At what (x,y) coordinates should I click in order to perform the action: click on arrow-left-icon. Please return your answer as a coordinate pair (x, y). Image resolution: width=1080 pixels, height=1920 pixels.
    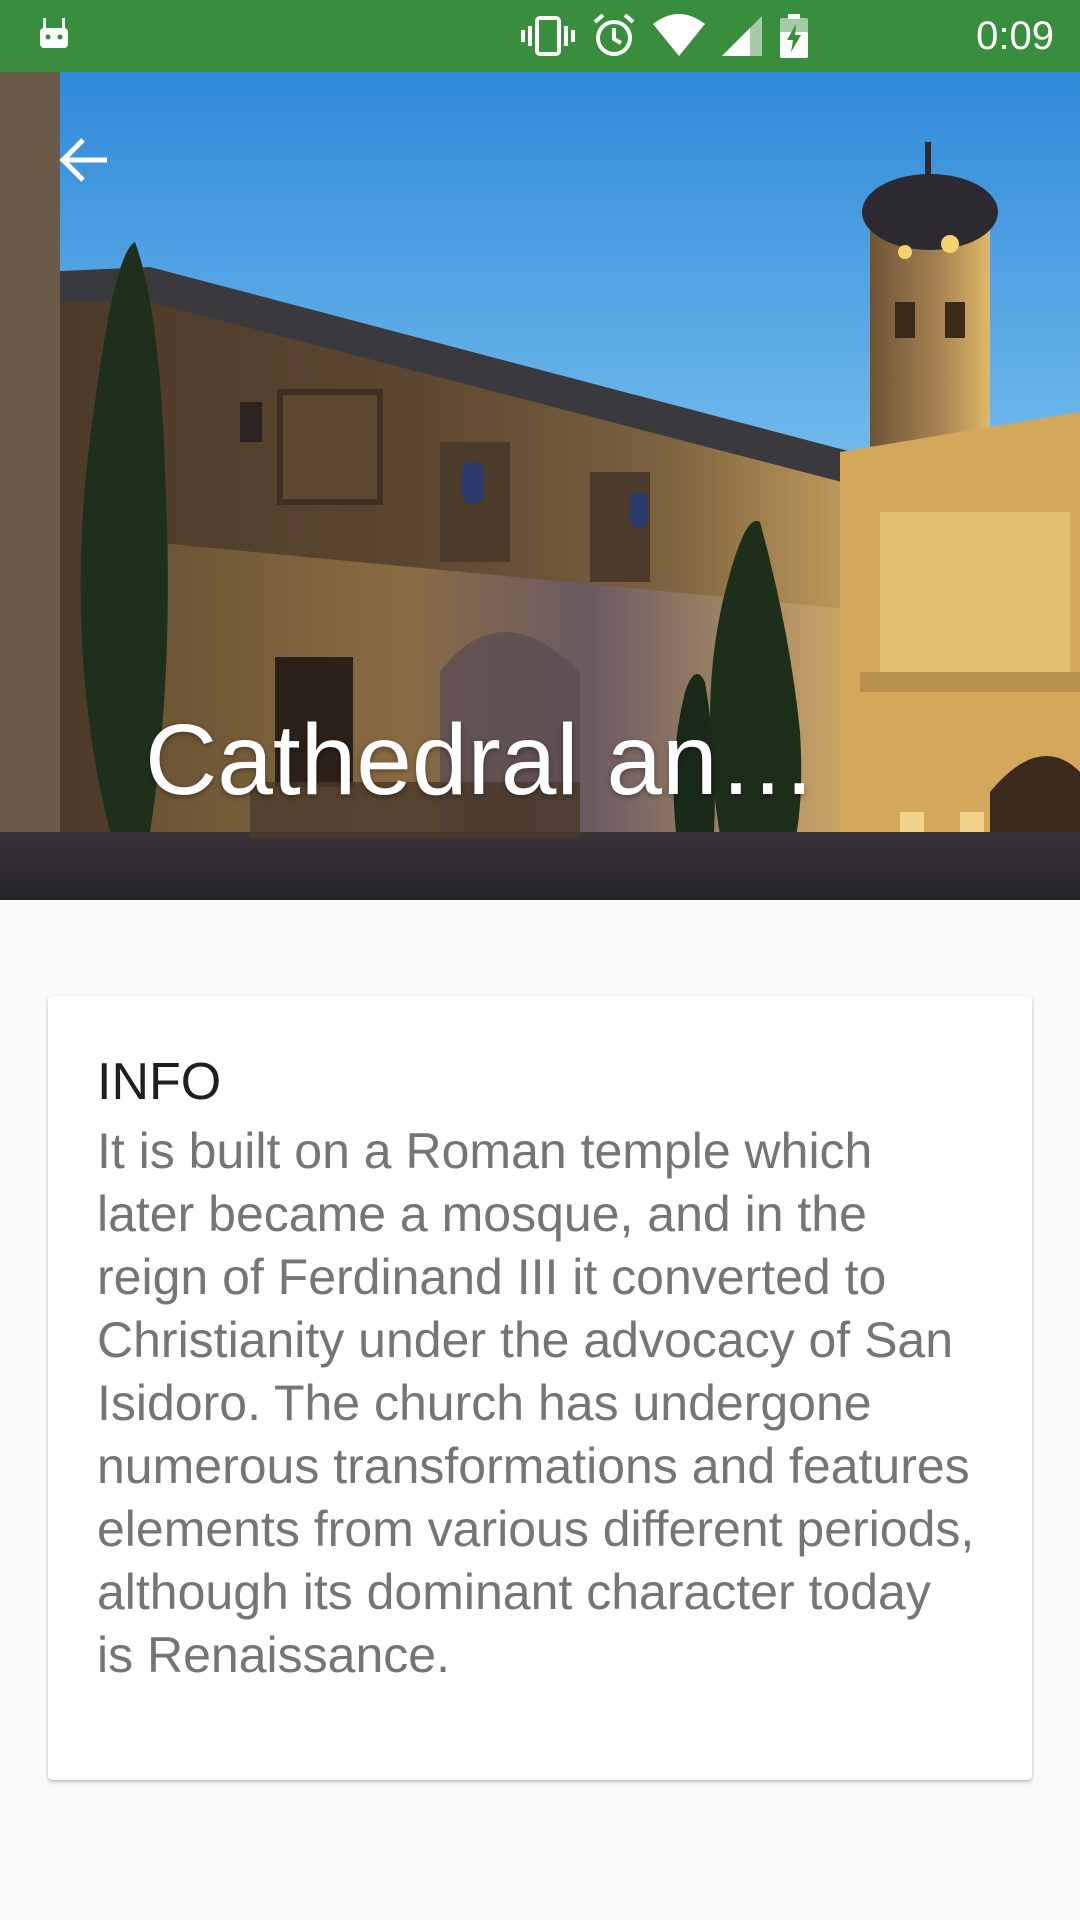
    Looking at the image, I should click on (83, 160).